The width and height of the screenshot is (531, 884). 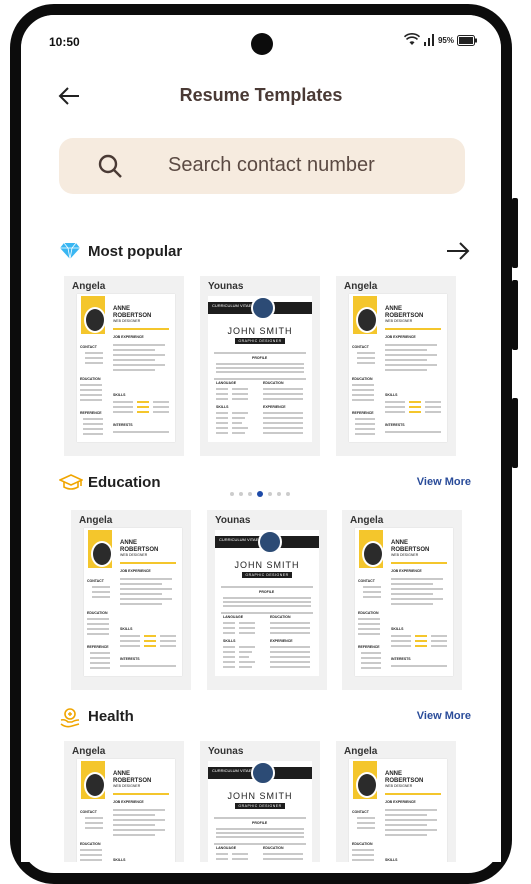 What do you see at coordinates (64, 42) in the screenshot?
I see `status-time: 10:50` at bounding box center [64, 42].